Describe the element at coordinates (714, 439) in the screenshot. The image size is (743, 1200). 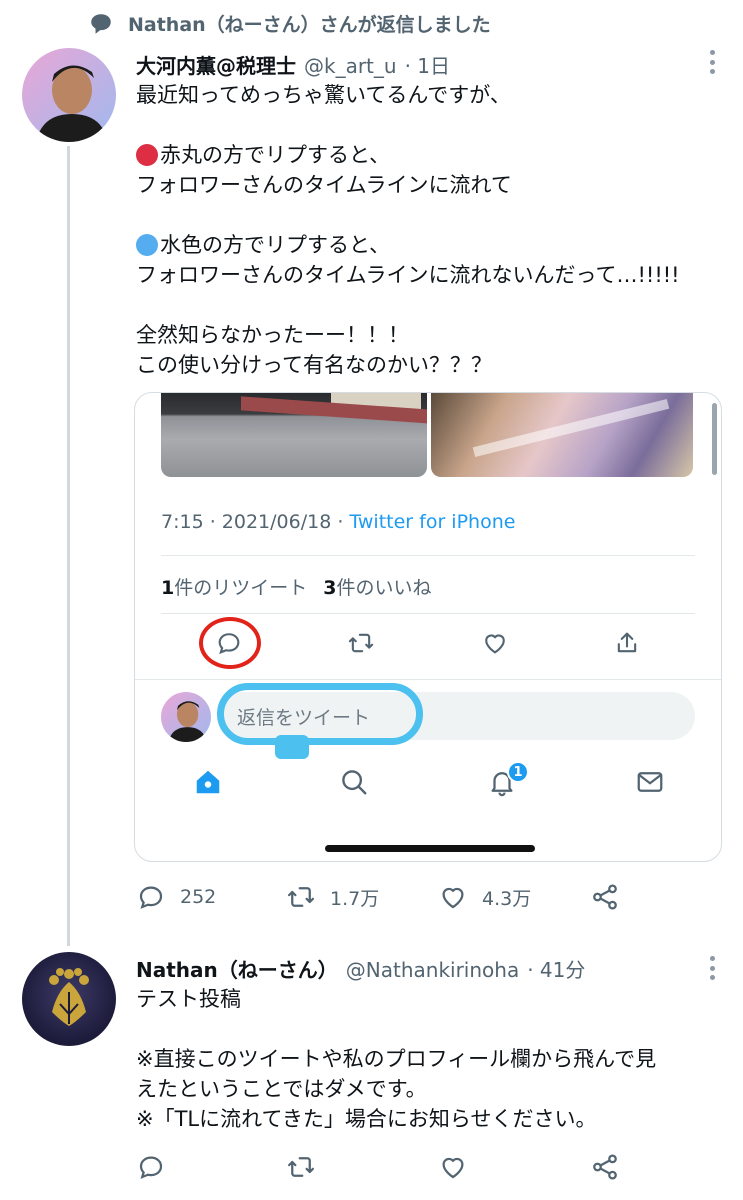
I see `scrollbar` at that location.